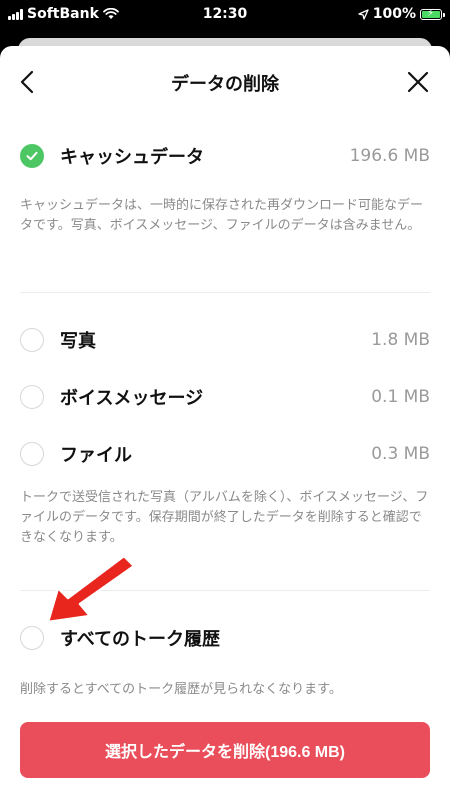  Describe the element at coordinates (96, 455) in the screenshot. I see `files-label: ファイル` at that location.